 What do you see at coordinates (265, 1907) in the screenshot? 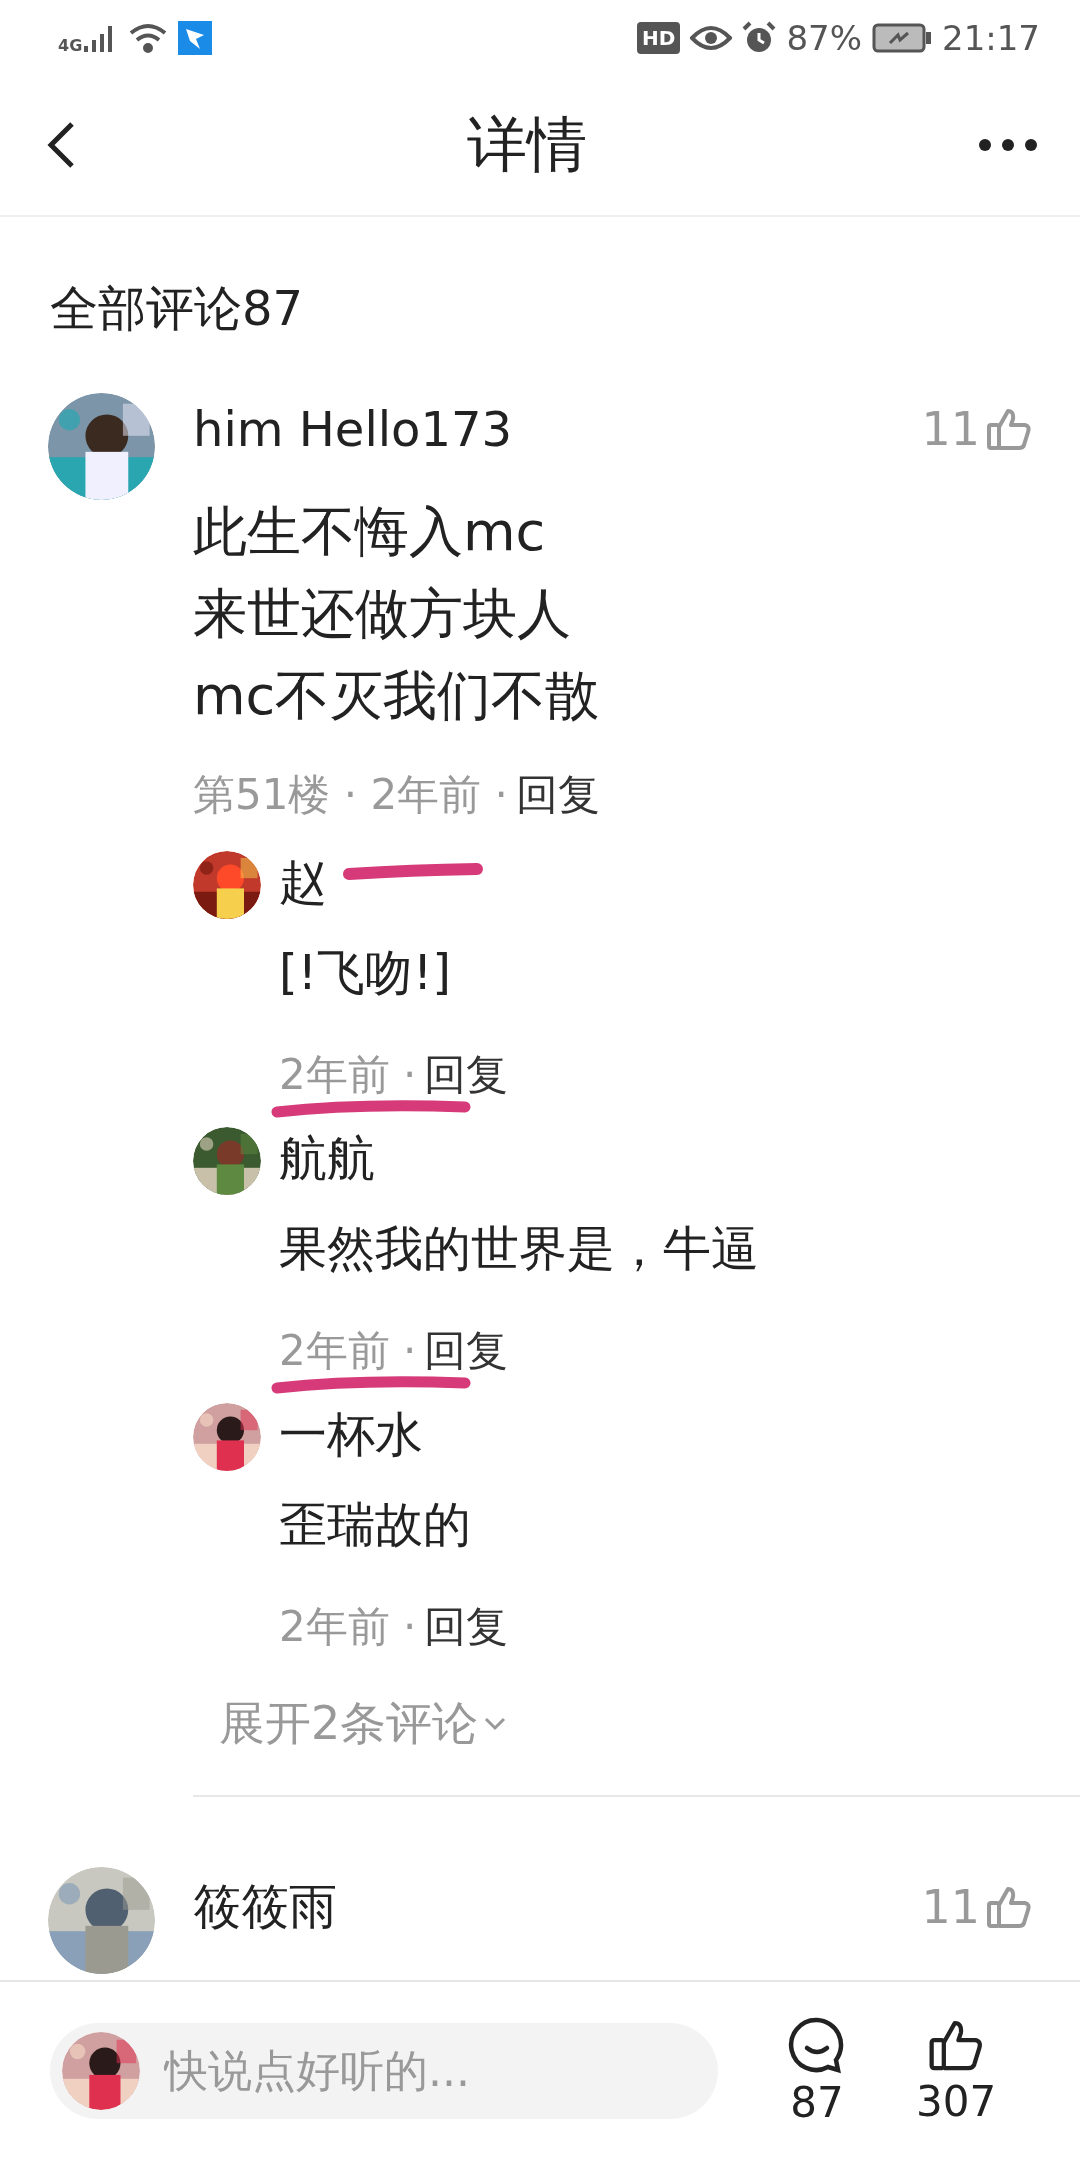
I see `comment-author: 筱筱雨` at bounding box center [265, 1907].